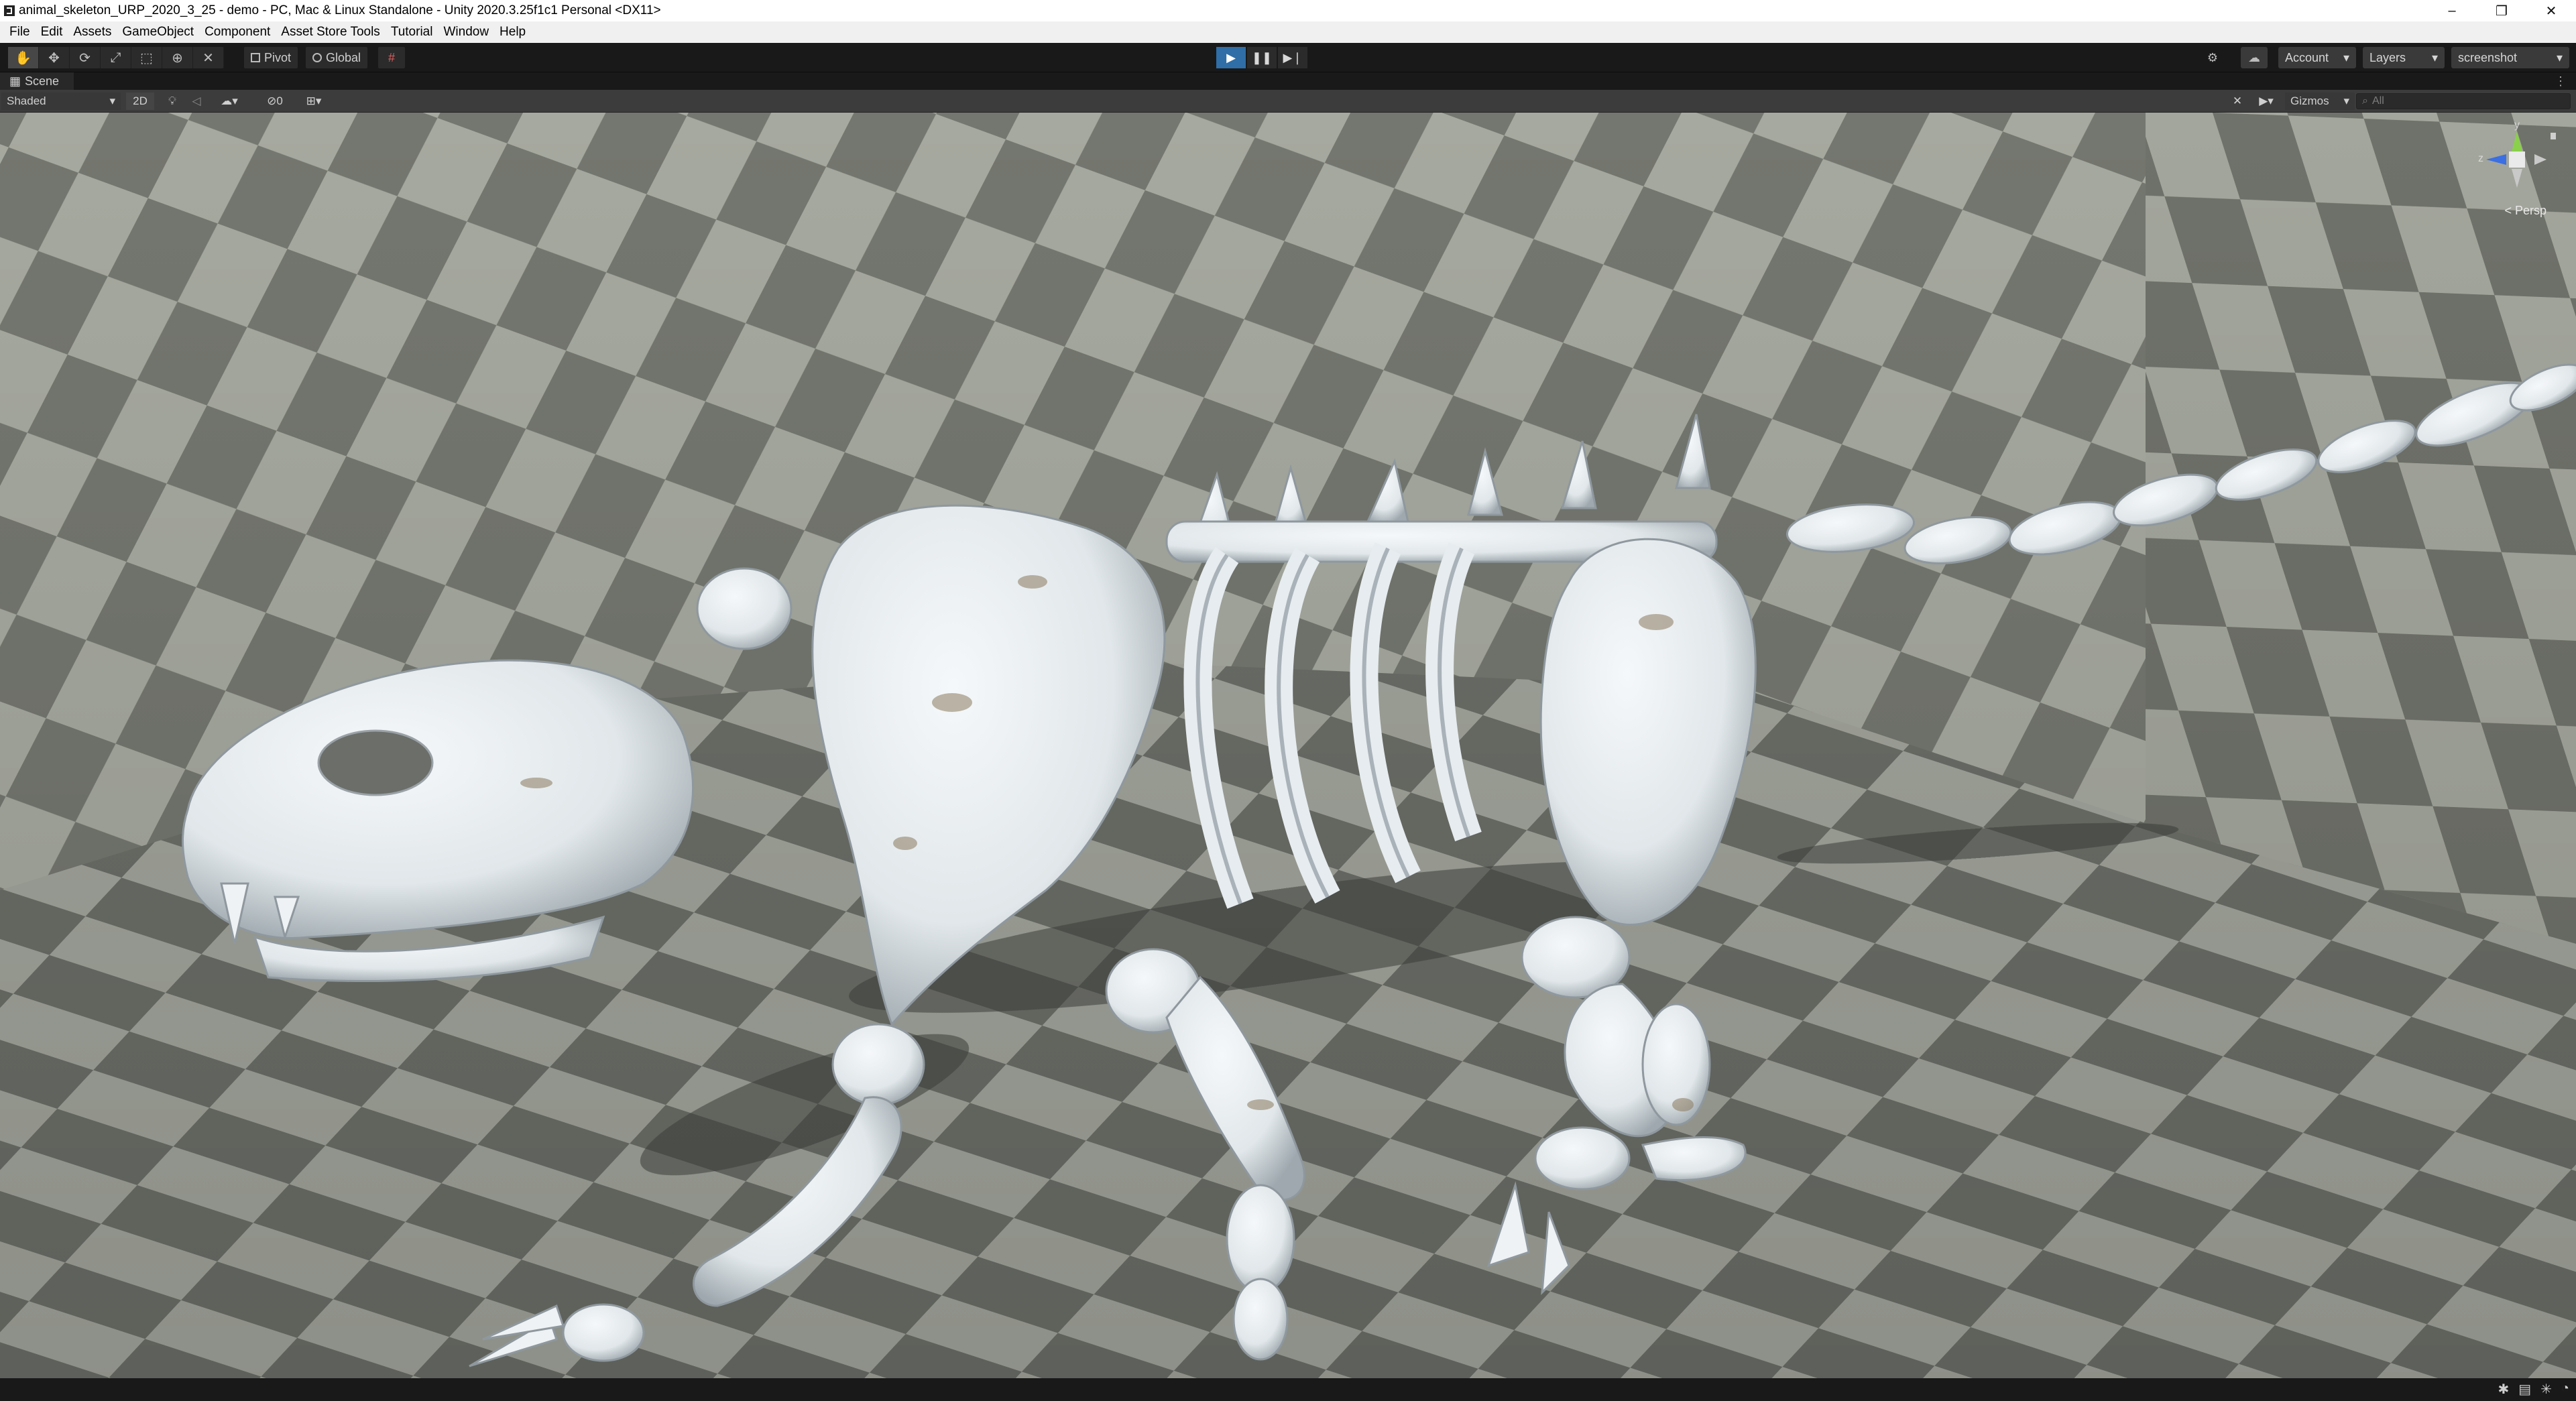  I want to click on draw-mode-dropdown: Shaded ▾, so click(61, 101).